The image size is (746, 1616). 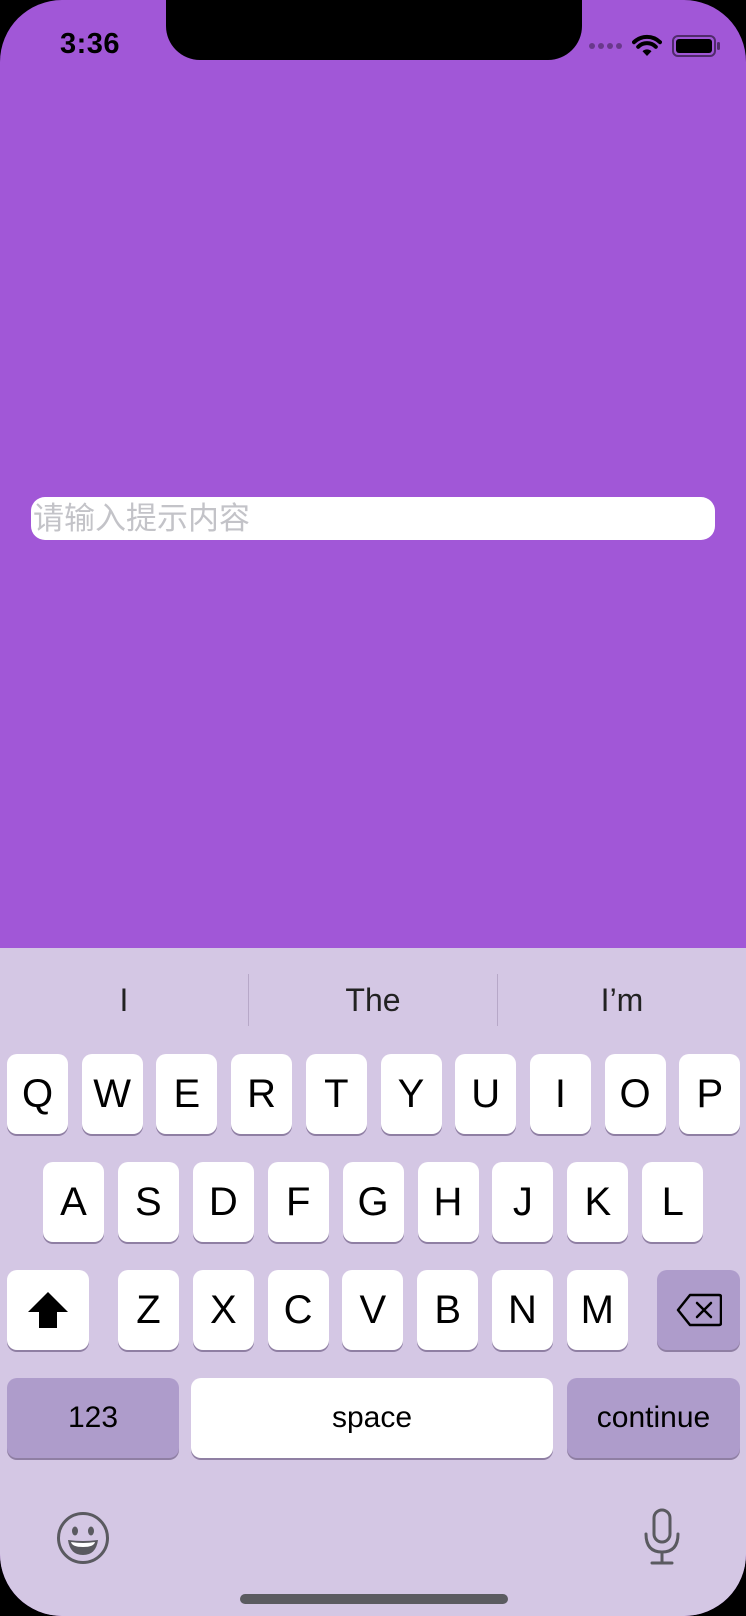 What do you see at coordinates (560, 1094) in the screenshot?
I see `key-i: I` at bounding box center [560, 1094].